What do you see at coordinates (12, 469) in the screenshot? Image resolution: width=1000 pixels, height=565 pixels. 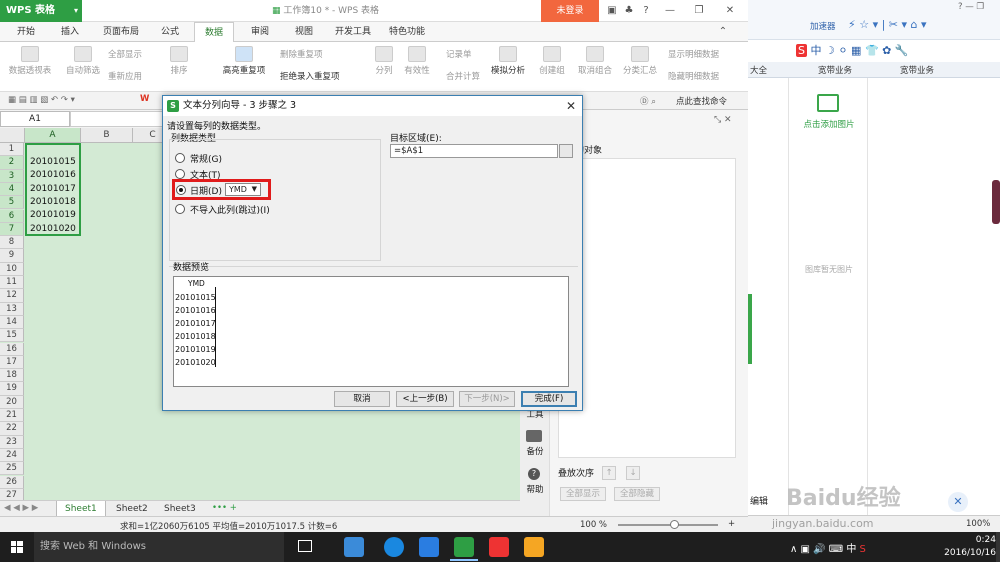 I see `row-header: 25` at bounding box center [12, 469].